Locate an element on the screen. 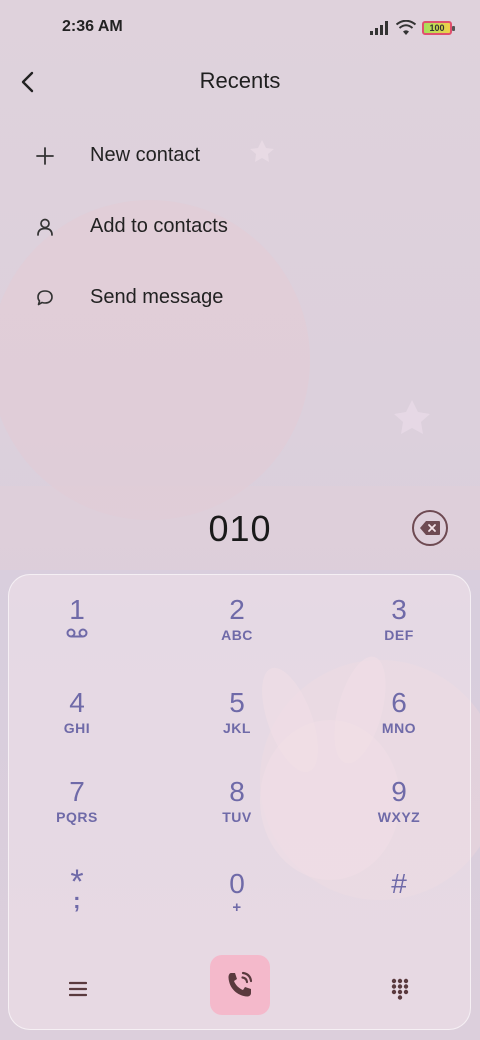 The image size is (480, 1040). app-header: Recents is located at coordinates (240, 81).